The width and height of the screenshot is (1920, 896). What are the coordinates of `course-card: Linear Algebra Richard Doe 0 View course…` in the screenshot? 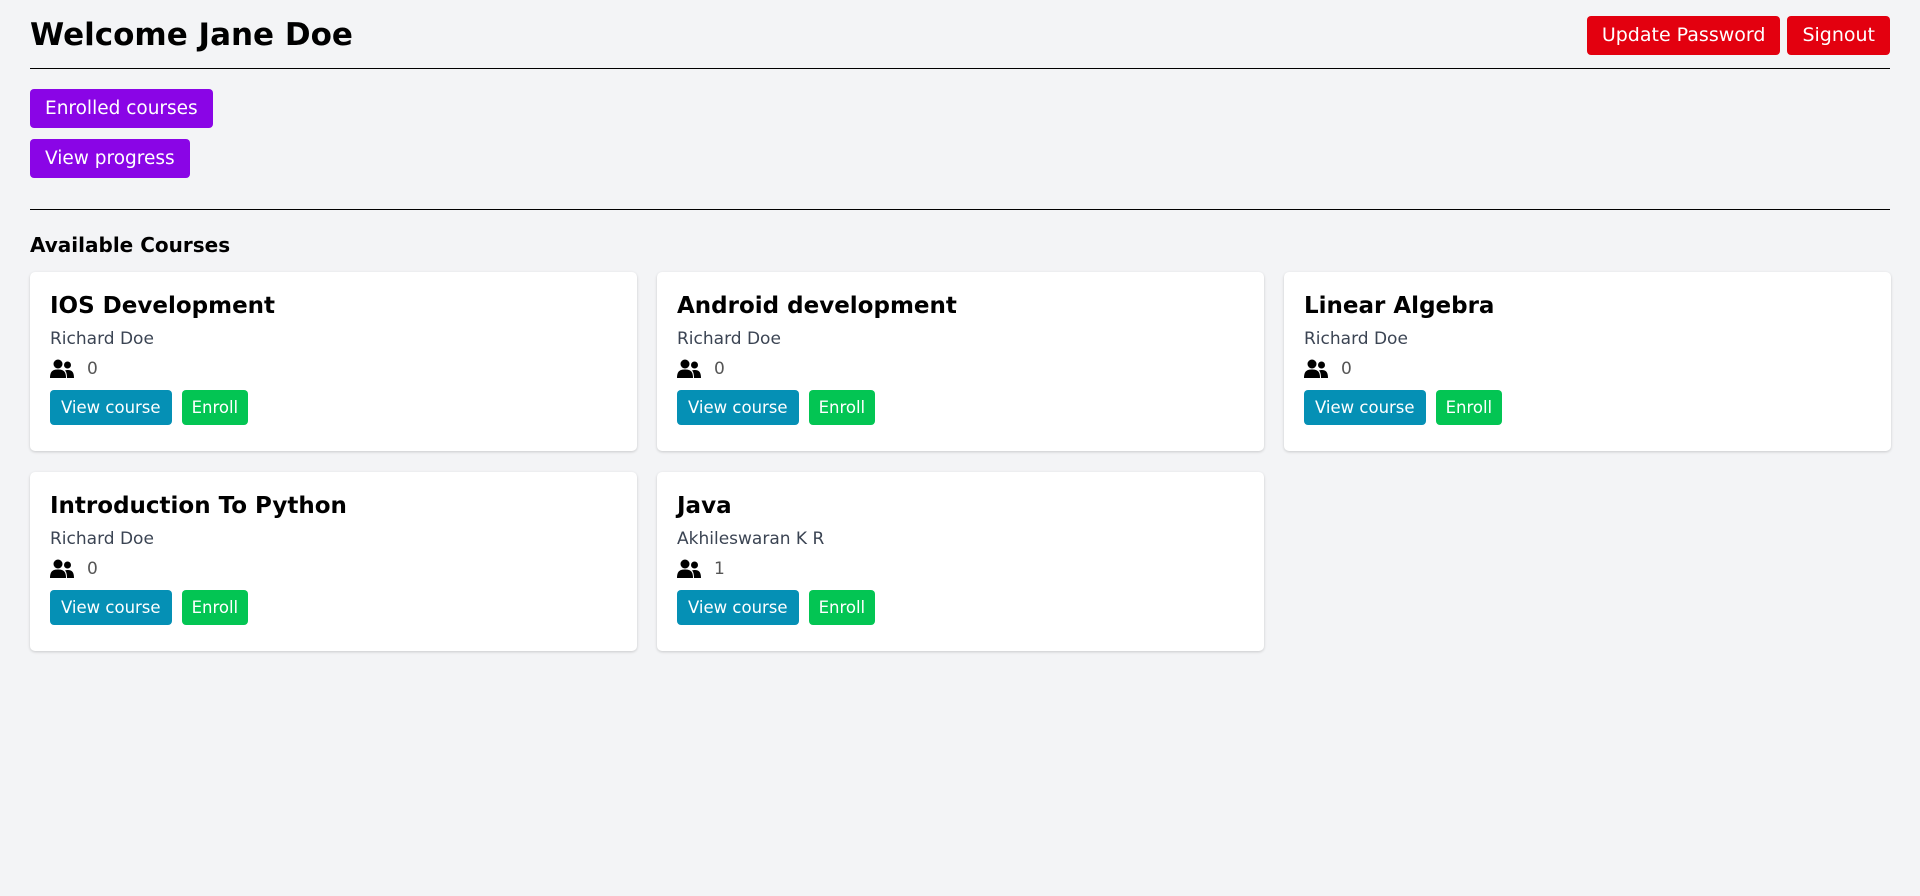 It's located at (1587, 361).